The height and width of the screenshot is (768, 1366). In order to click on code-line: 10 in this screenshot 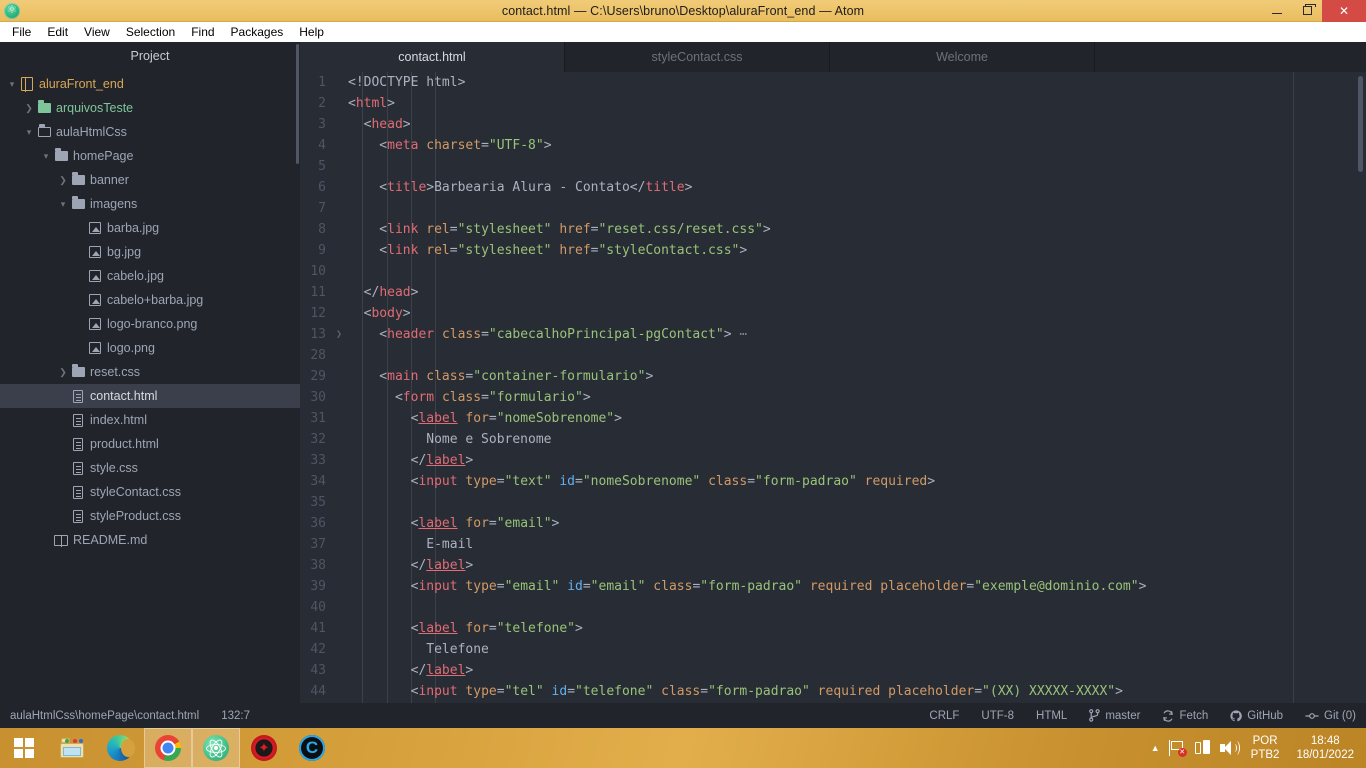, I will do `click(833, 271)`.